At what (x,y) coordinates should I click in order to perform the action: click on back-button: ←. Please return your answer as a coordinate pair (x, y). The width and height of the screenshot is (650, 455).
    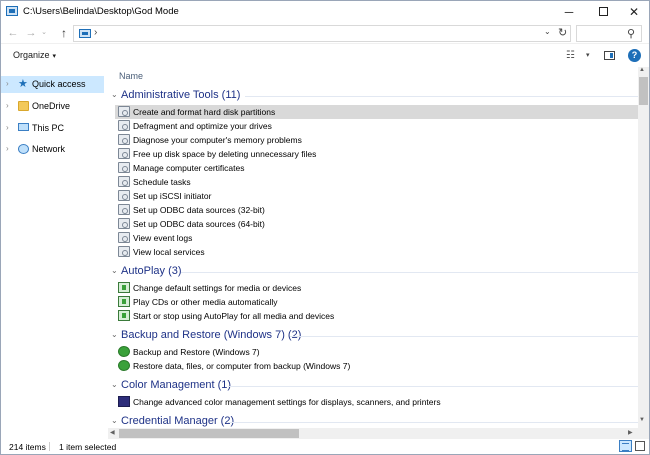
    Looking at the image, I should click on (13, 33).